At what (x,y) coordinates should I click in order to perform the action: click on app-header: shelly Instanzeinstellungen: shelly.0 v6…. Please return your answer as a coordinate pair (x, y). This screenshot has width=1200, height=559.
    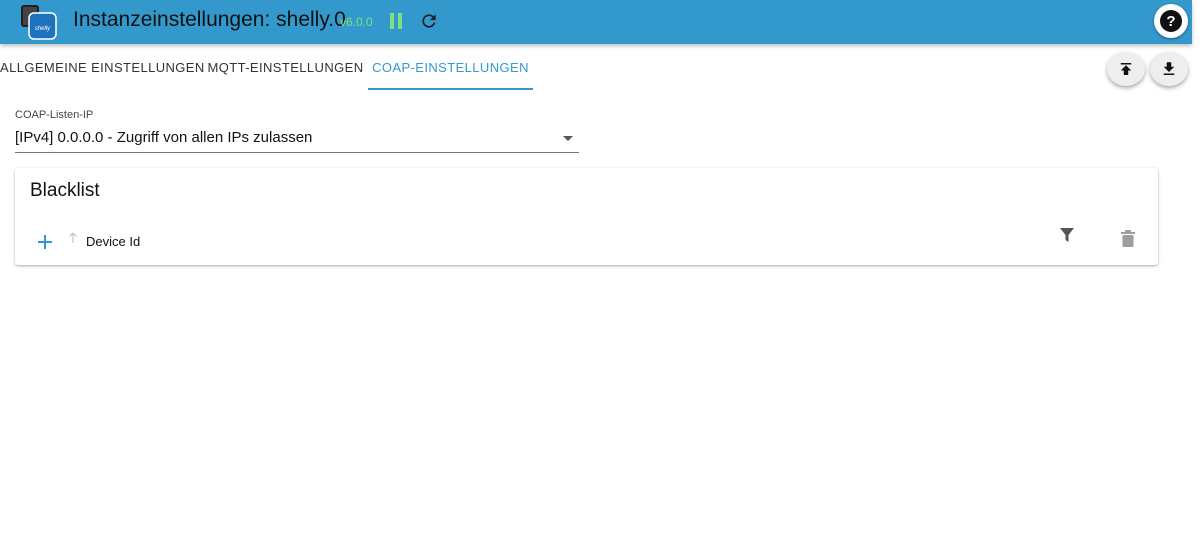
    Looking at the image, I should click on (596, 22).